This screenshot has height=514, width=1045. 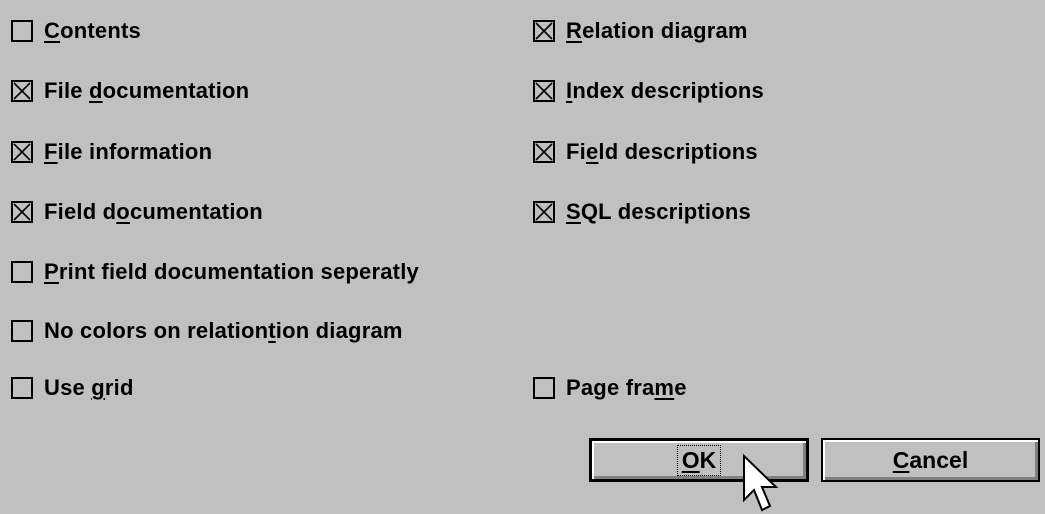 I want to click on ok-button-label: OK, so click(x=699, y=460).